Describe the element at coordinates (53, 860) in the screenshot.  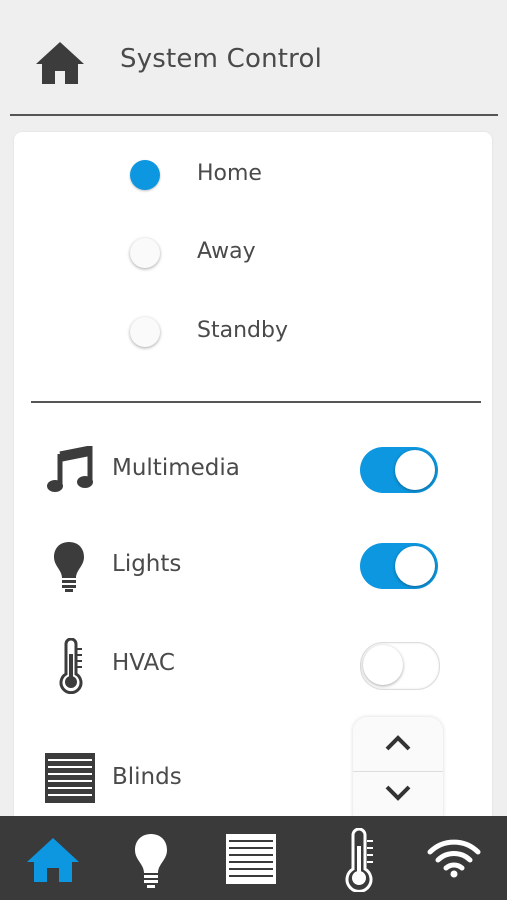
I see `nav-home-icon` at that location.